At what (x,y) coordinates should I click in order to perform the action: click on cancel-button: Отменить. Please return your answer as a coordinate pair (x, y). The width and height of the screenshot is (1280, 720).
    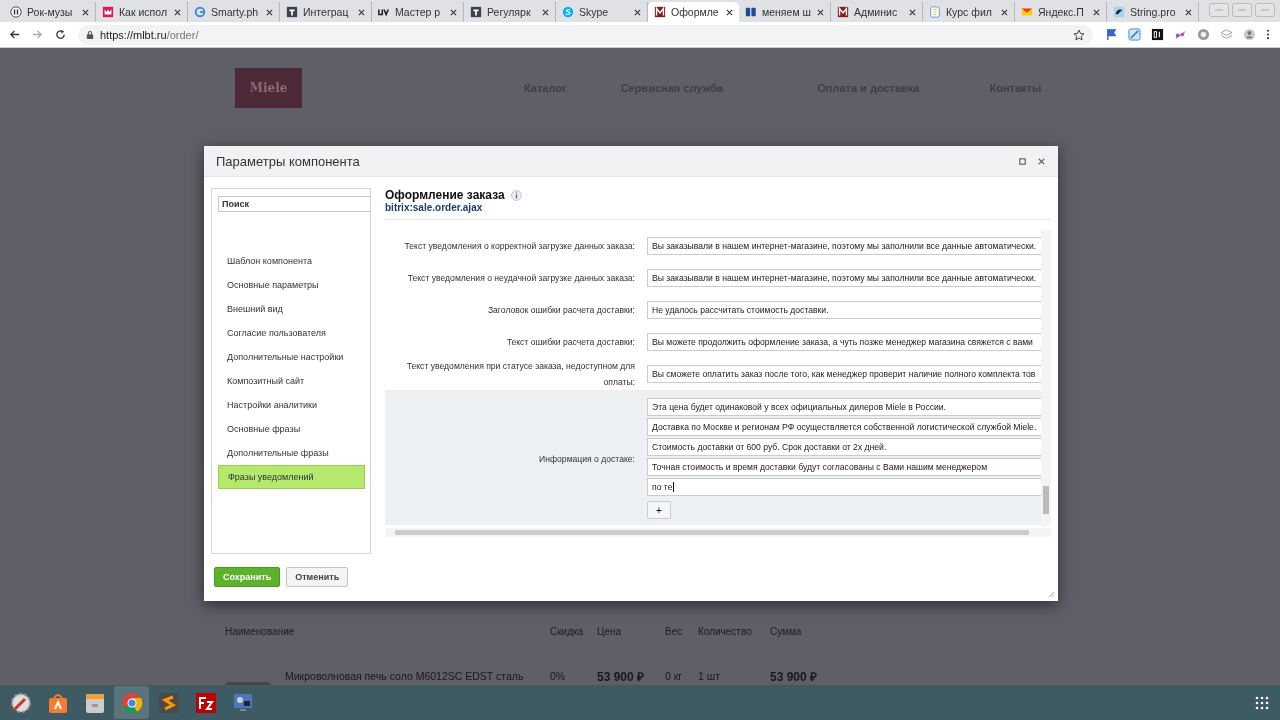
    Looking at the image, I should click on (317, 577).